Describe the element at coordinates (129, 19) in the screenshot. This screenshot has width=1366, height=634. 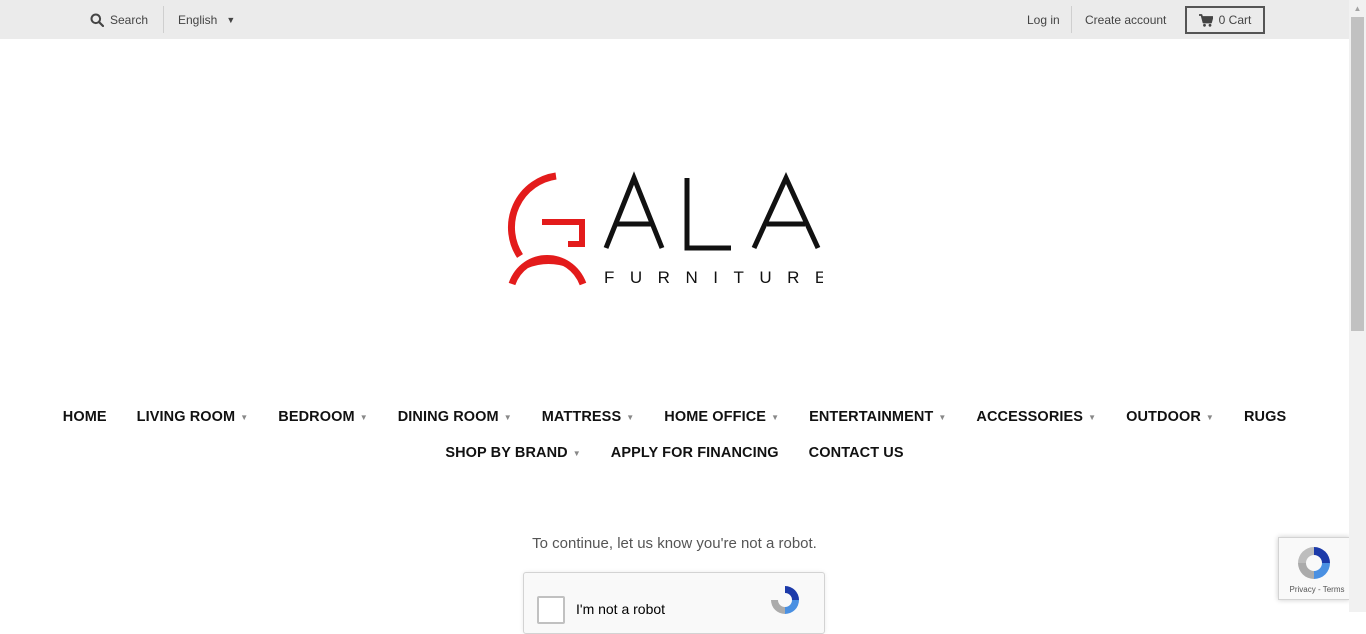
I see `search-label: Search` at that location.